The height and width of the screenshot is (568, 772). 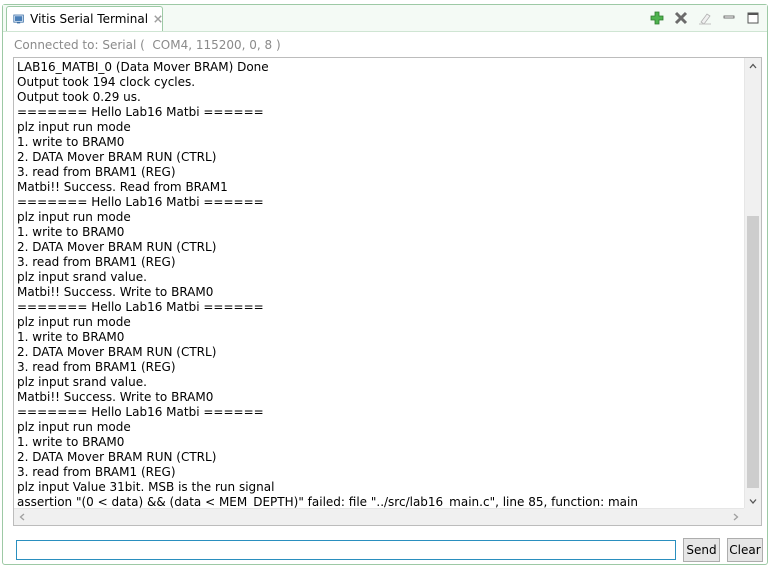 I want to click on send-button: Send, so click(x=701, y=550).